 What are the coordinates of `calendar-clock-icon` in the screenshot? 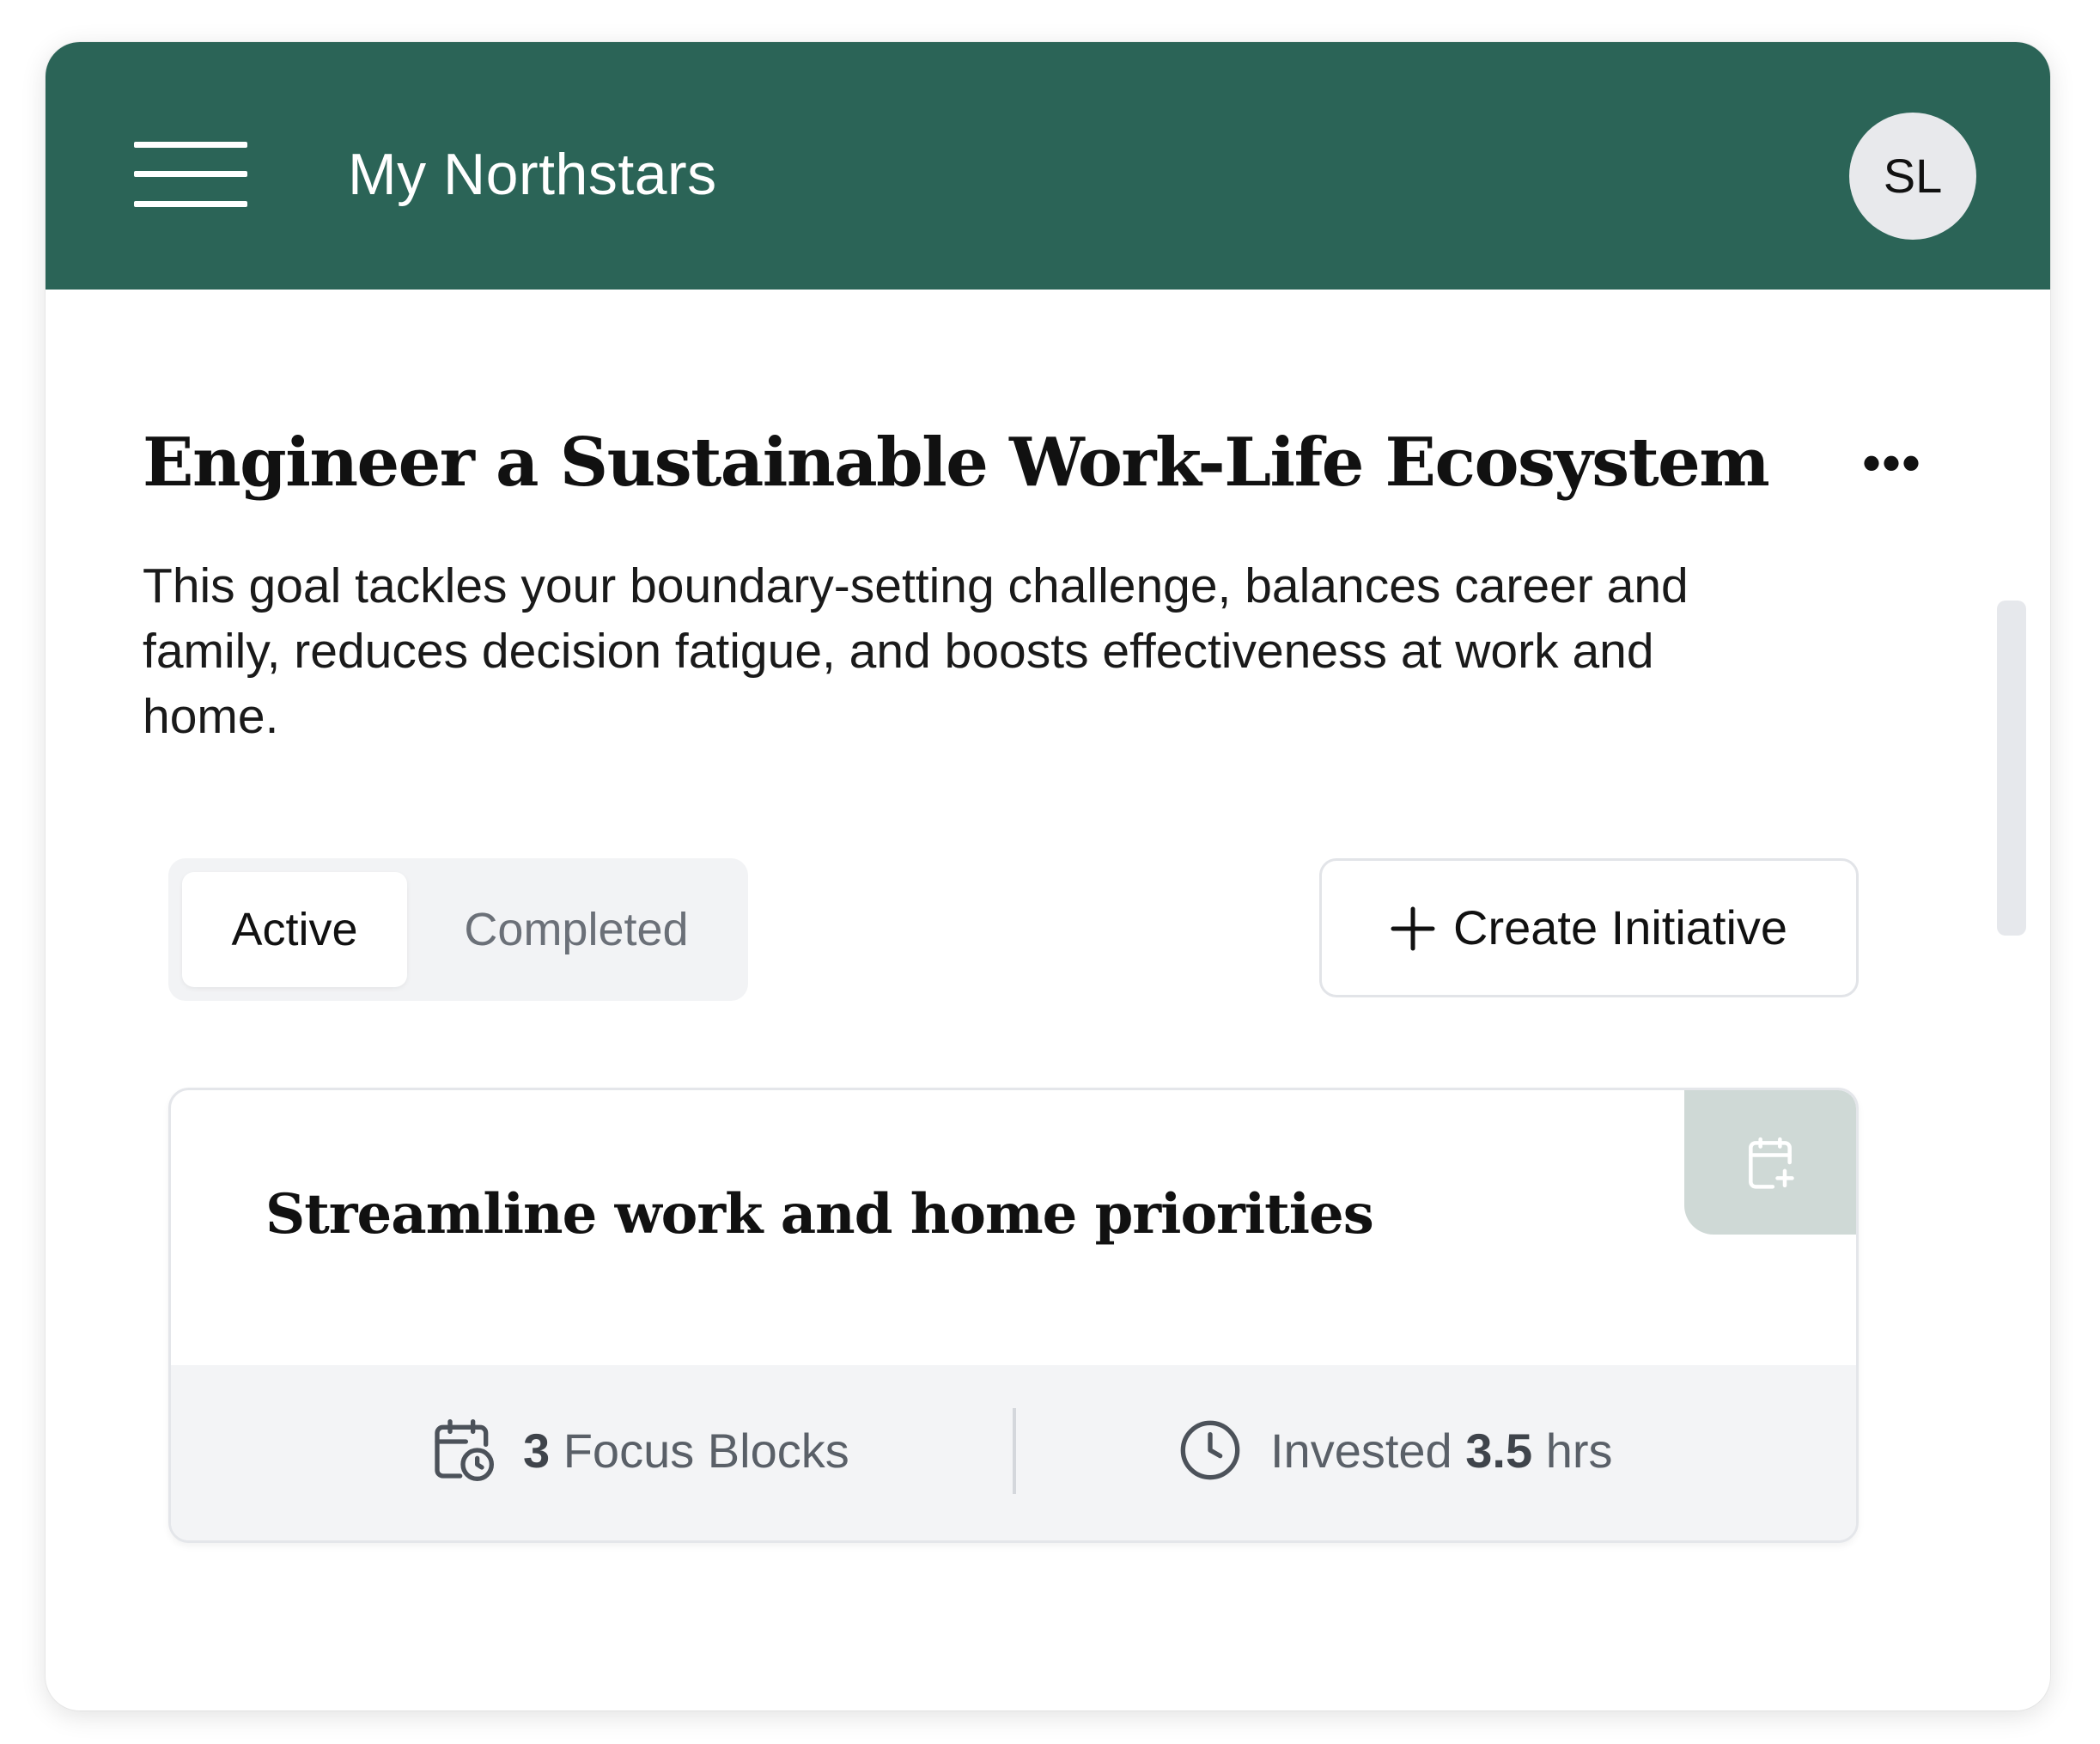 It's located at (465, 1450).